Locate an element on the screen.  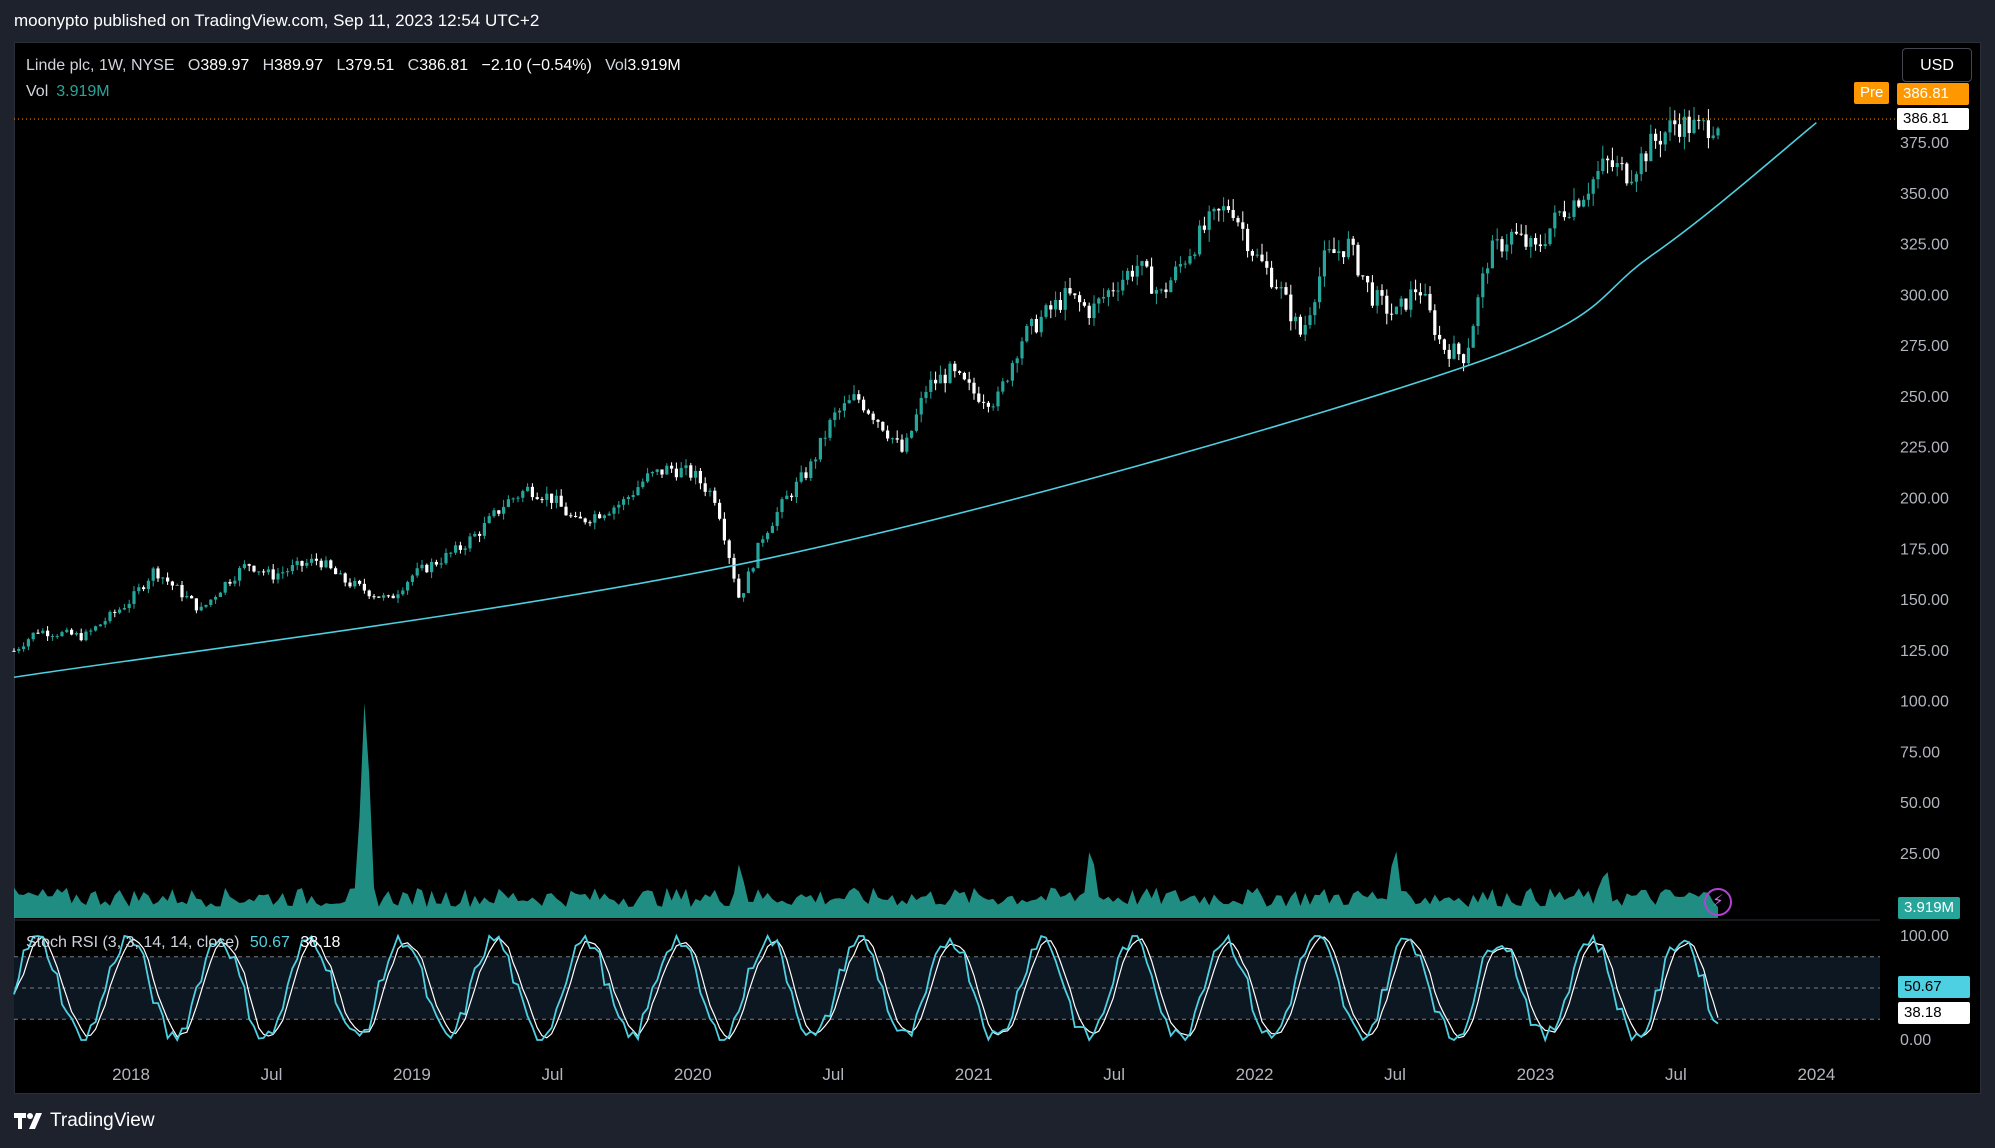
x-tick-label: 2020 is located at coordinates (693, 1074).